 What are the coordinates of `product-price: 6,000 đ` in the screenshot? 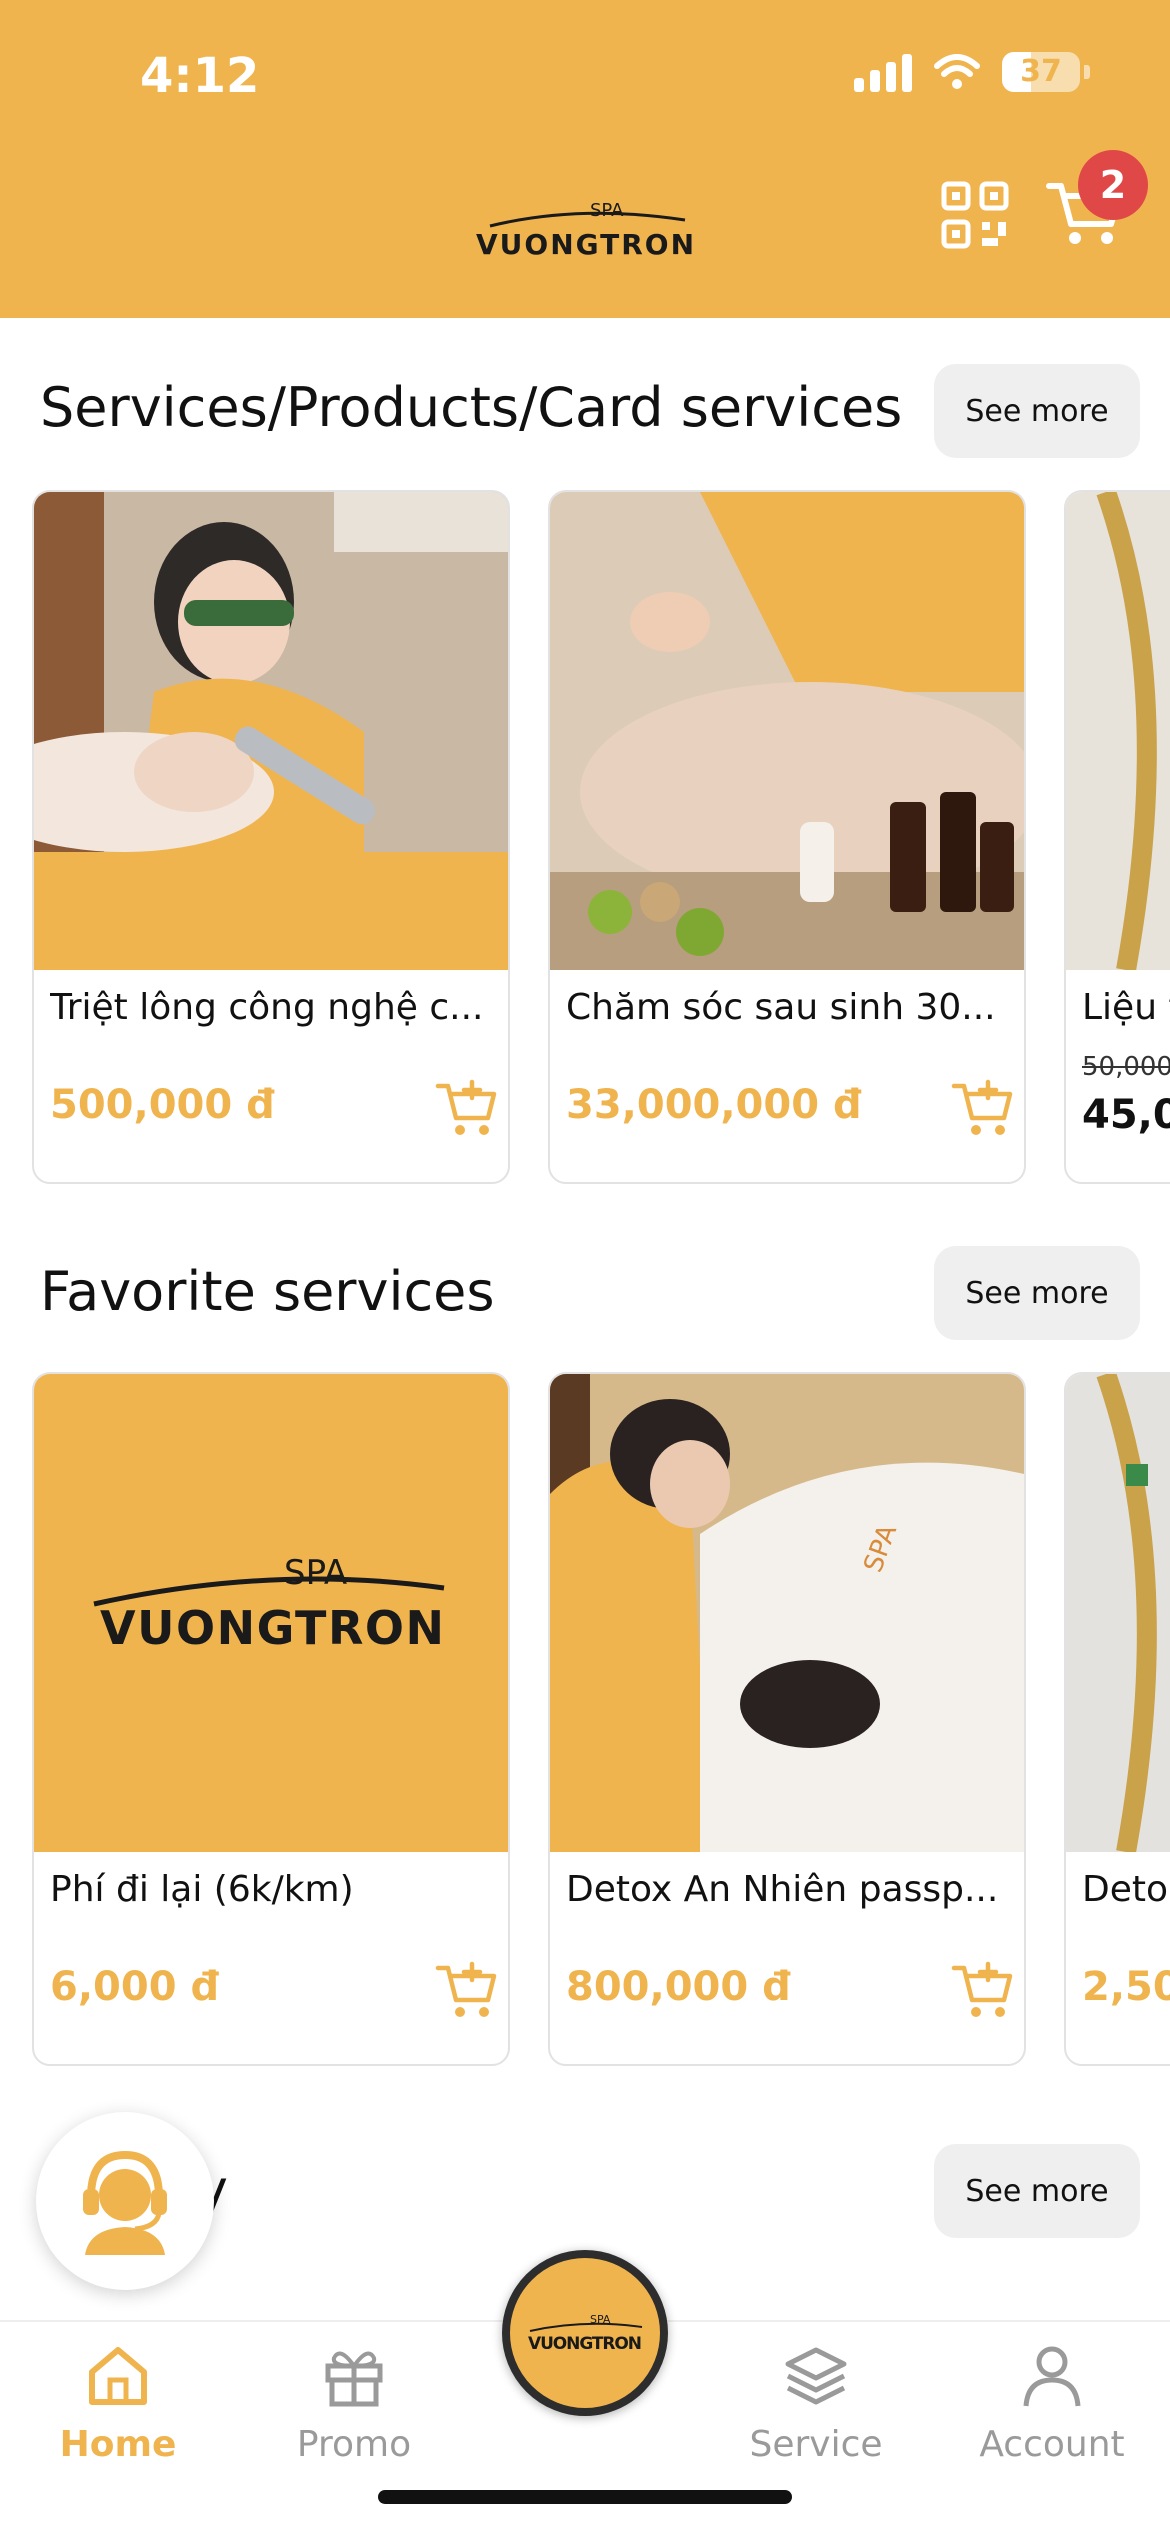 It's located at (135, 1987).